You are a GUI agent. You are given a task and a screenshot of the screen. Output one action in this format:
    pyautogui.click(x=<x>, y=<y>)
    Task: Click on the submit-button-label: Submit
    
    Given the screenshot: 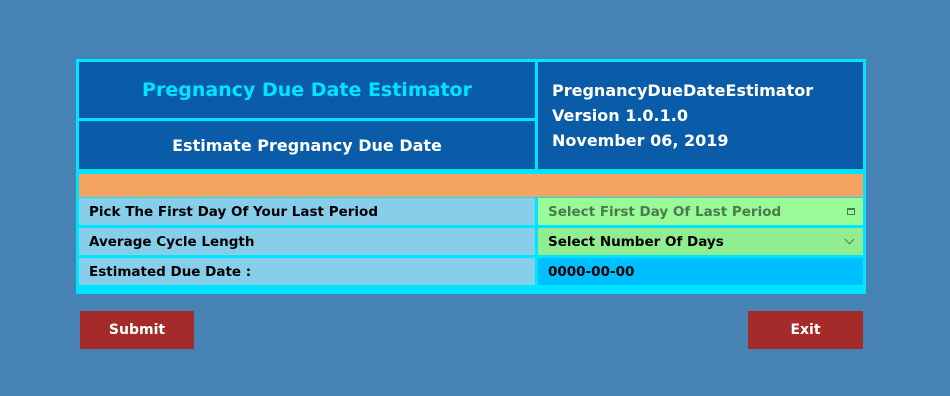 What is the action you would take?
    pyautogui.click(x=137, y=330)
    